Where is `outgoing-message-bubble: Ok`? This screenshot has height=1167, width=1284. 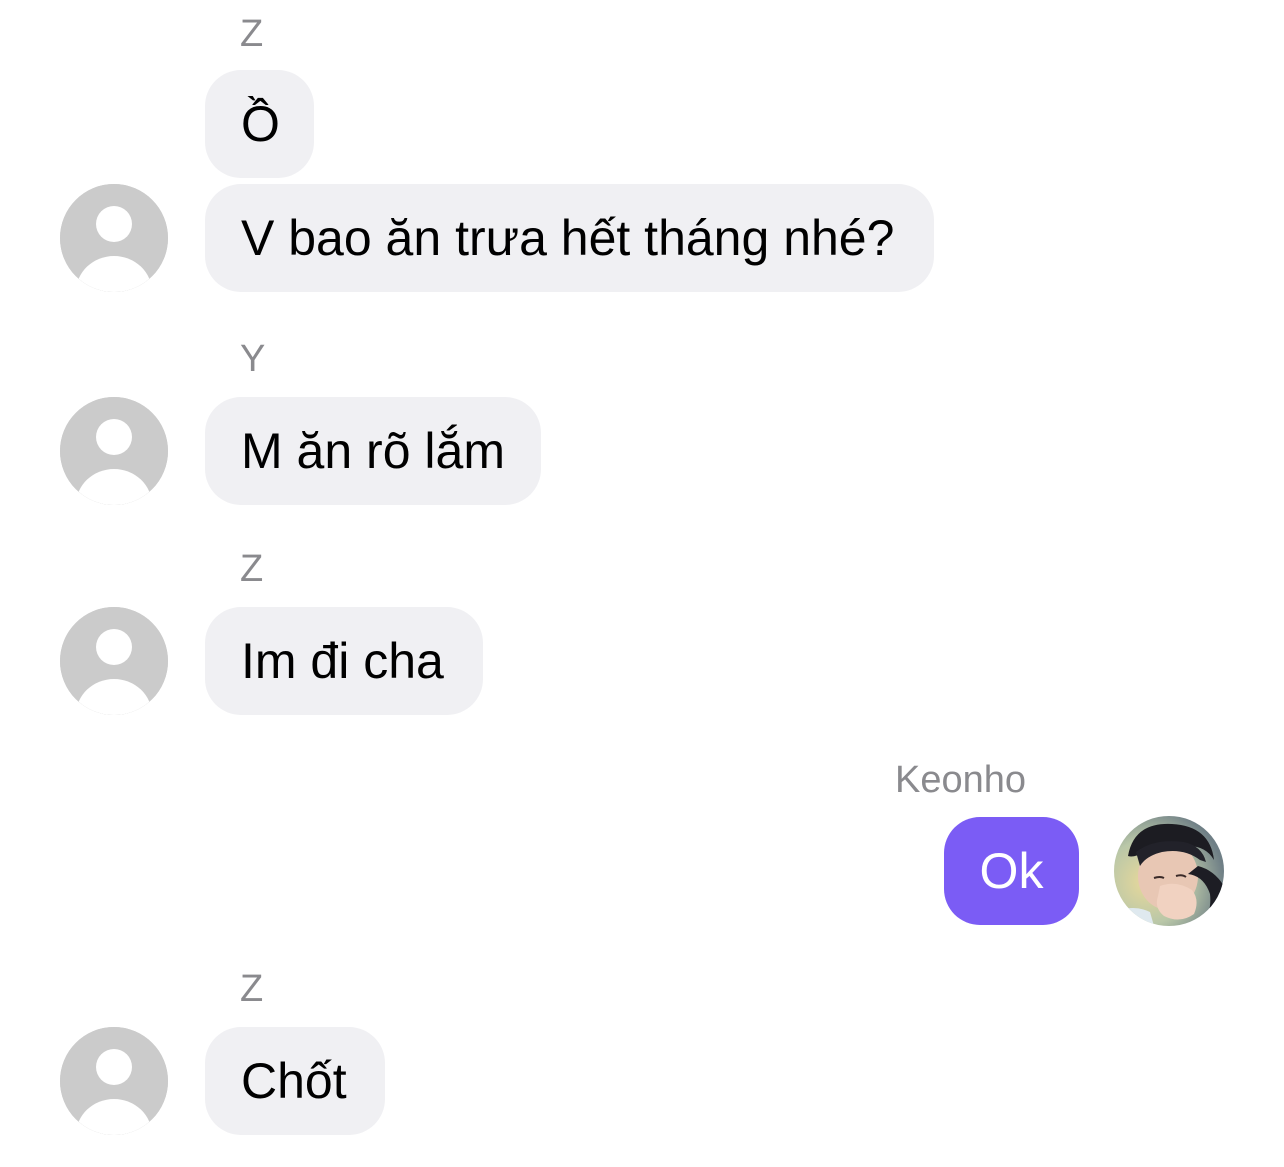
outgoing-message-bubble: Ok is located at coordinates (1011, 871).